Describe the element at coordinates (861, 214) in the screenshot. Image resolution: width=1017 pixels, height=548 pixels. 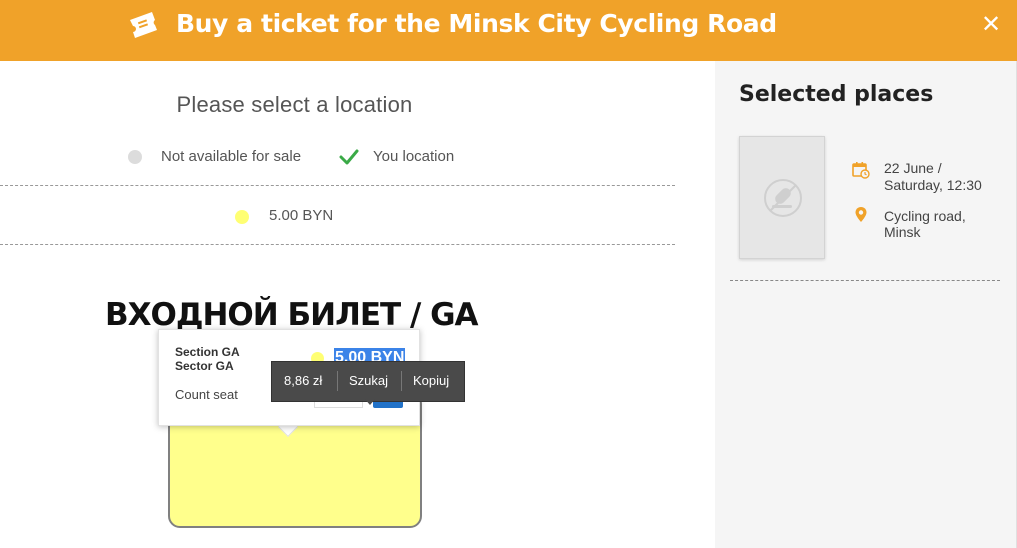
I see `location-pin-icon` at that location.